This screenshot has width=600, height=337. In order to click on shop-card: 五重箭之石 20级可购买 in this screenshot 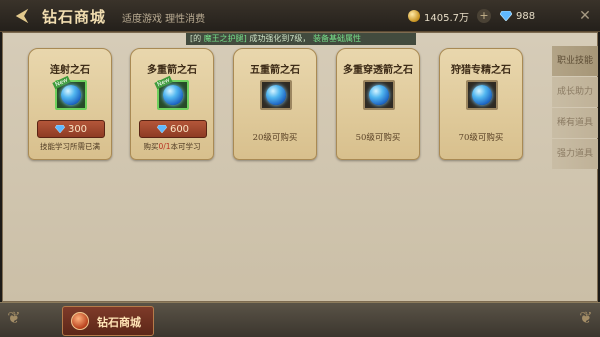, I will do `click(275, 104)`.